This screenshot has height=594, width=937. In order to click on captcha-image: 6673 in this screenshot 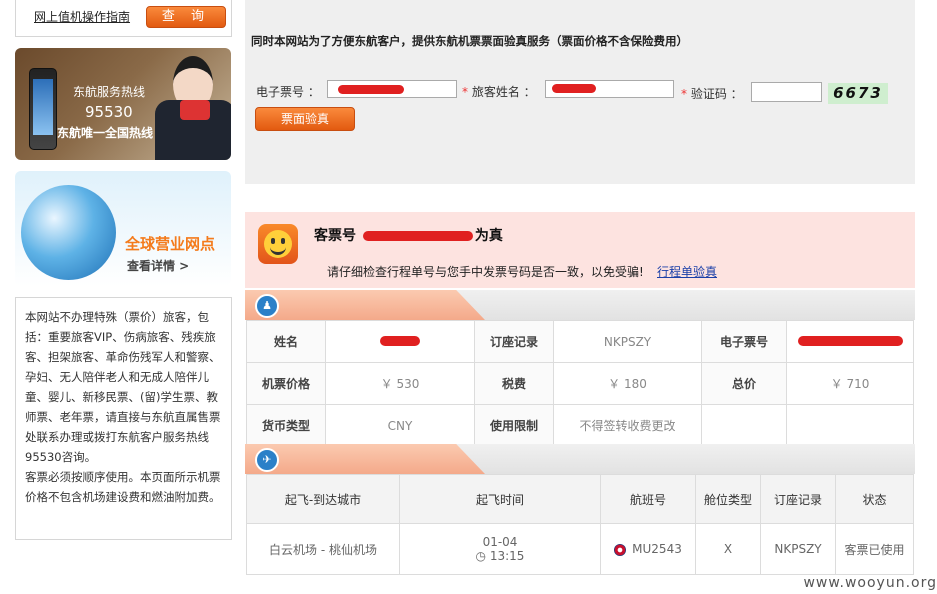, I will do `click(858, 93)`.